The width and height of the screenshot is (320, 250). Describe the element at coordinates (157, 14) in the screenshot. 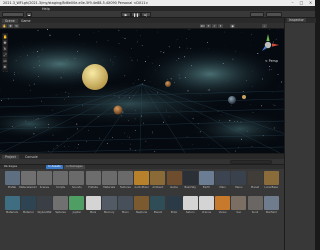

I see `main-toolbar: ☁ ▶ ❚❚ ▸|` at that location.